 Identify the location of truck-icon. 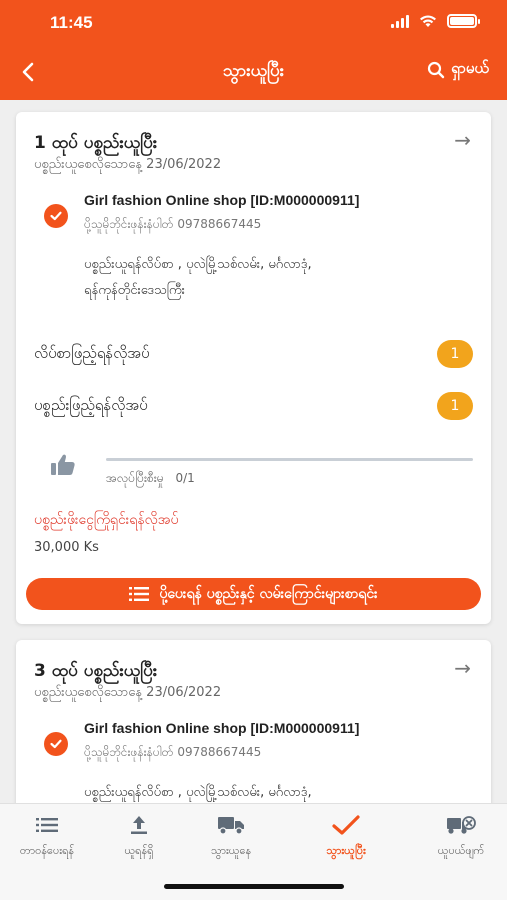
(231, 825).